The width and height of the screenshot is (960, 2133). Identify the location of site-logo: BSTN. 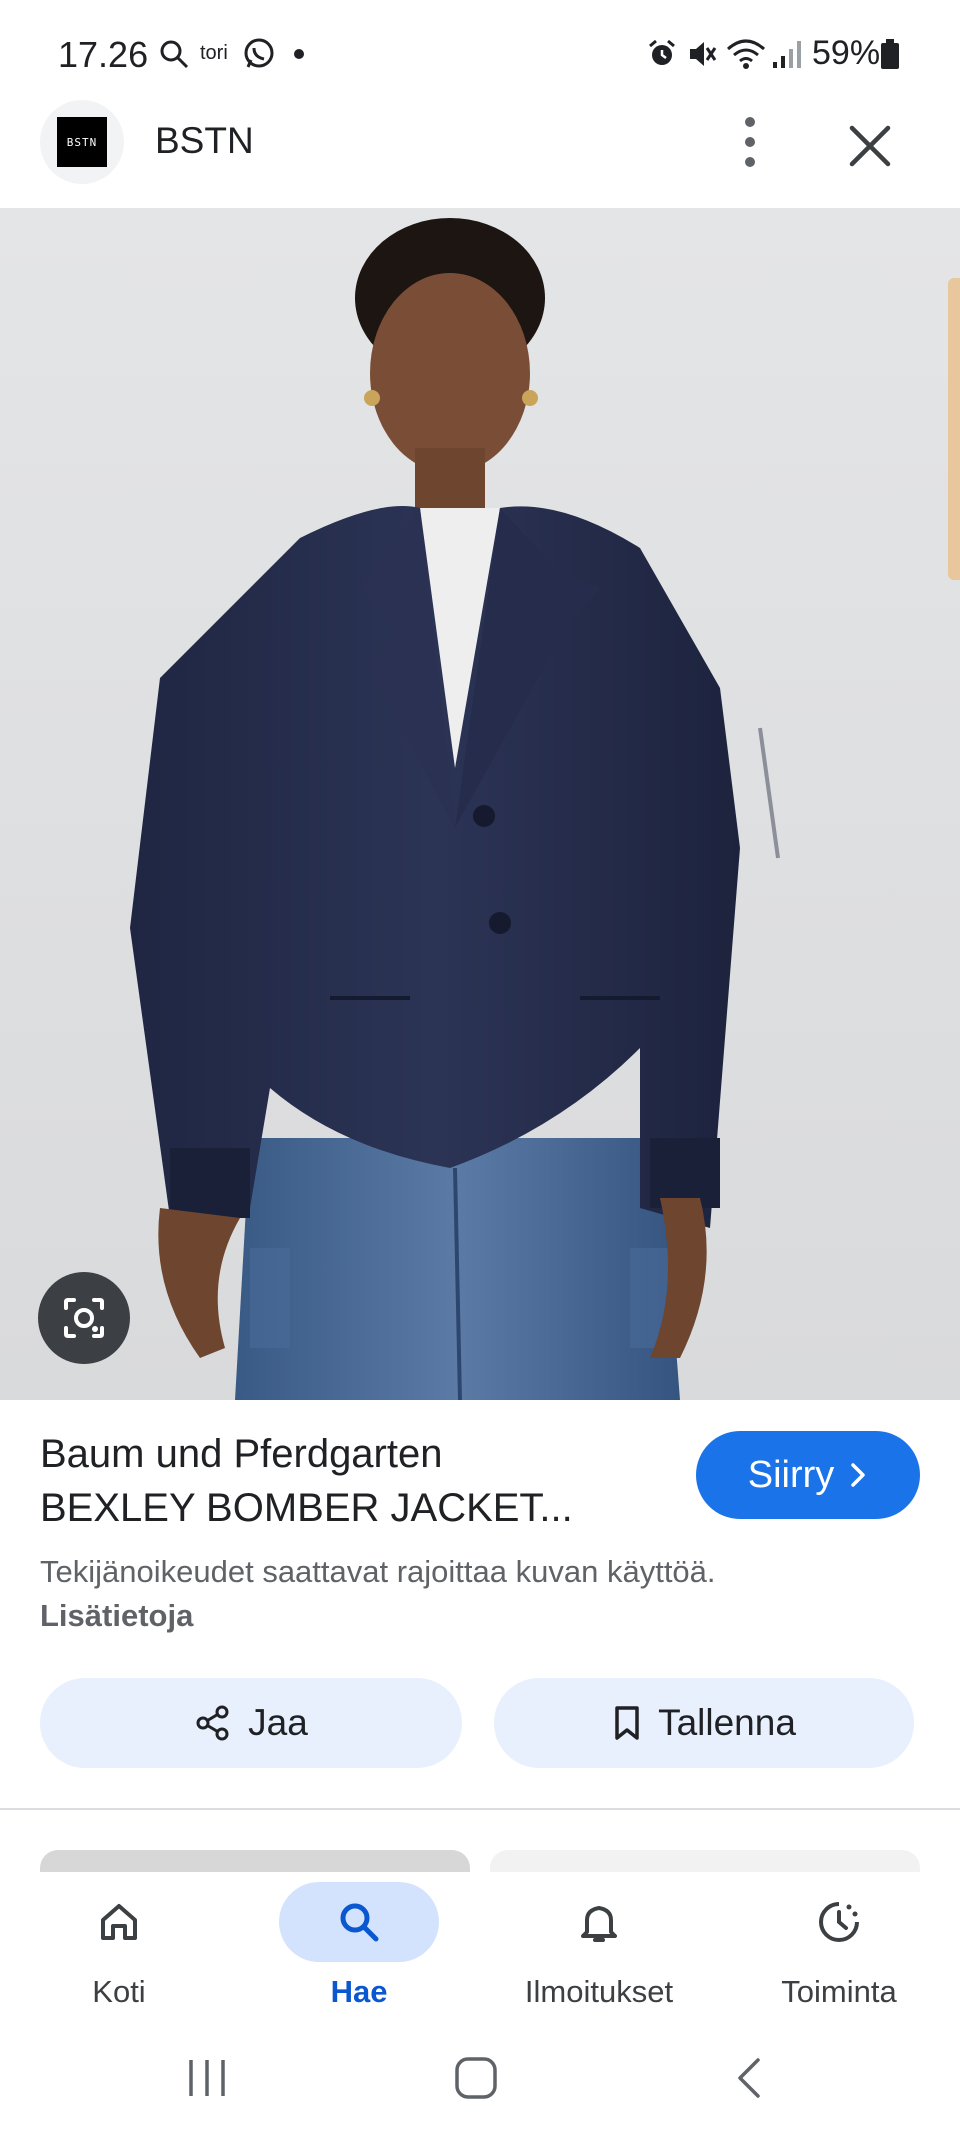
(82, 142).